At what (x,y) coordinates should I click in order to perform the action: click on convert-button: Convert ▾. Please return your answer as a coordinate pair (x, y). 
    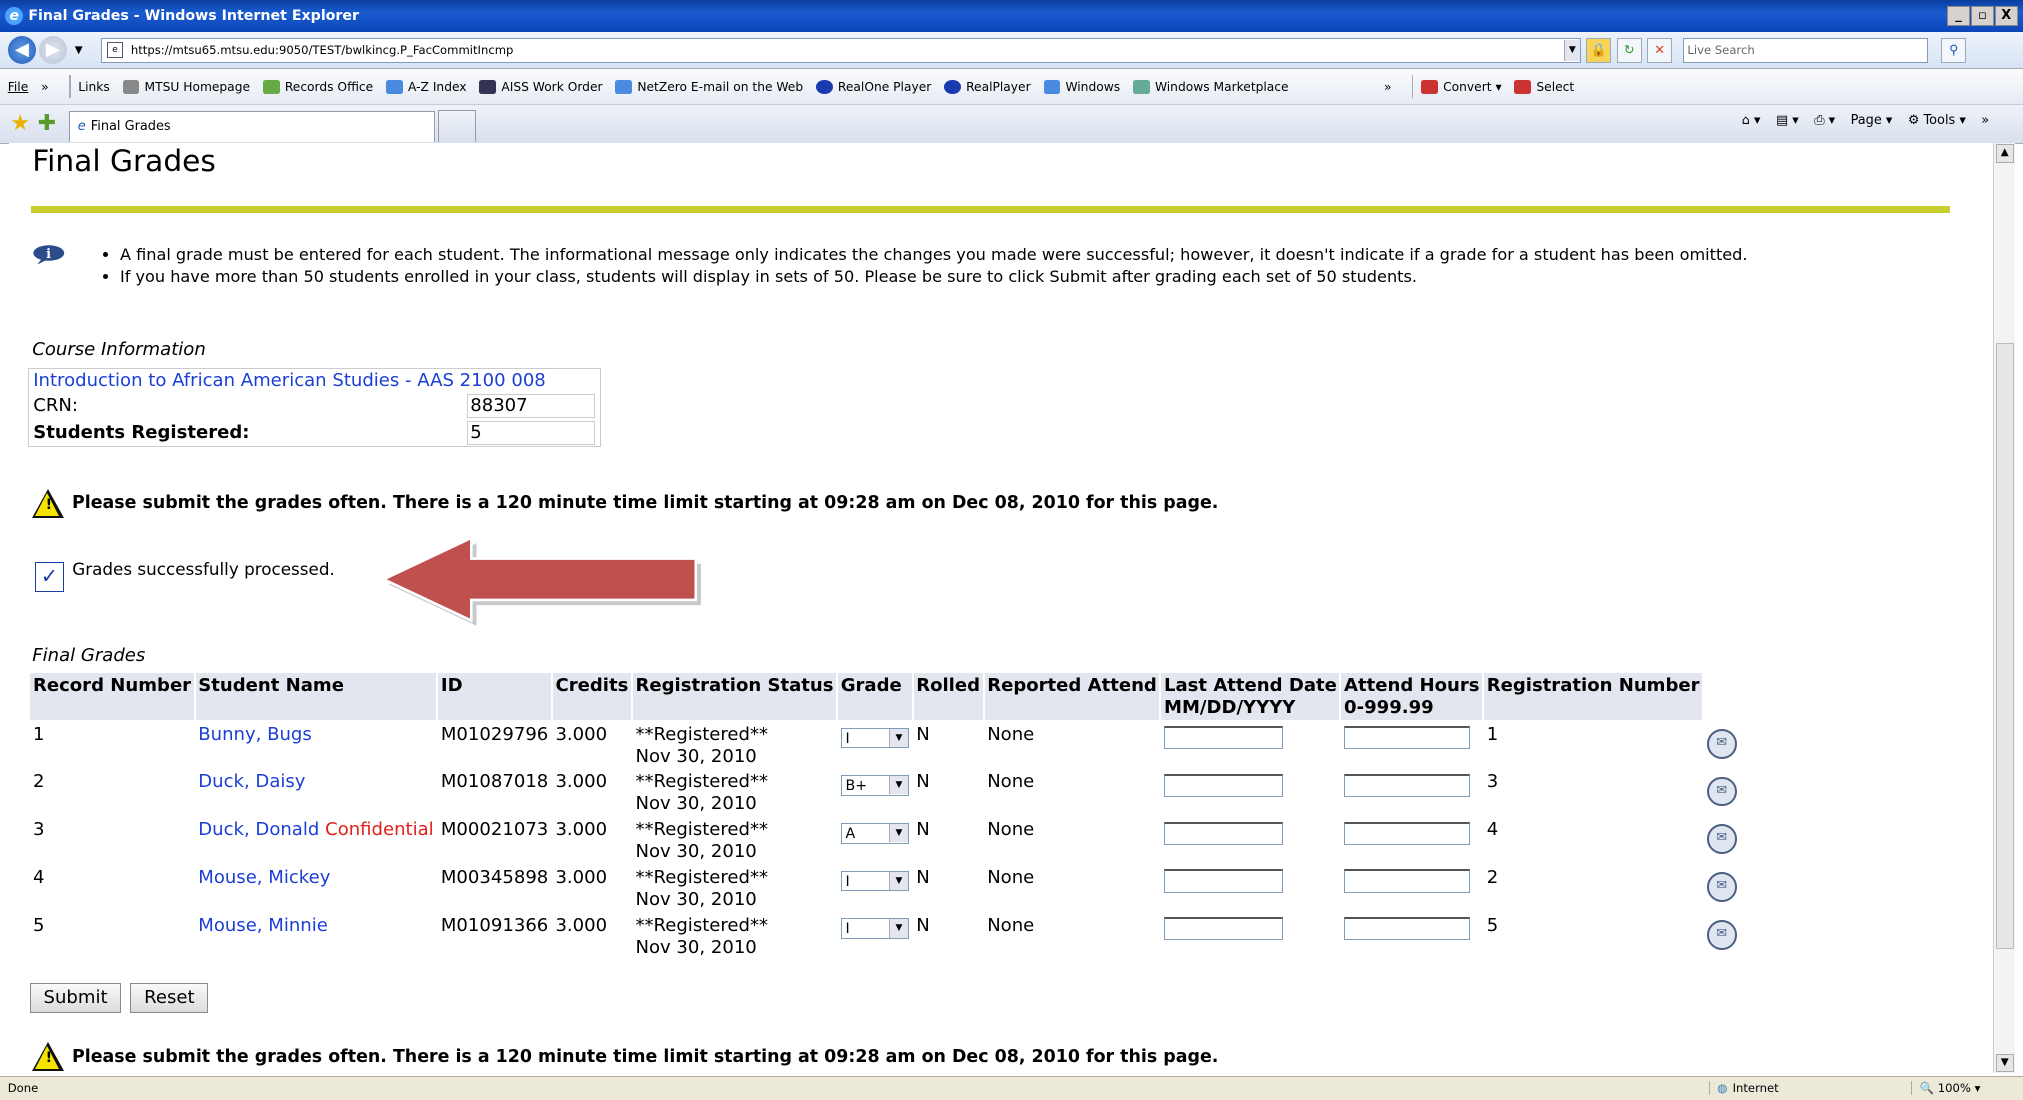
    Looking at the image, I should click on (1461, 86).